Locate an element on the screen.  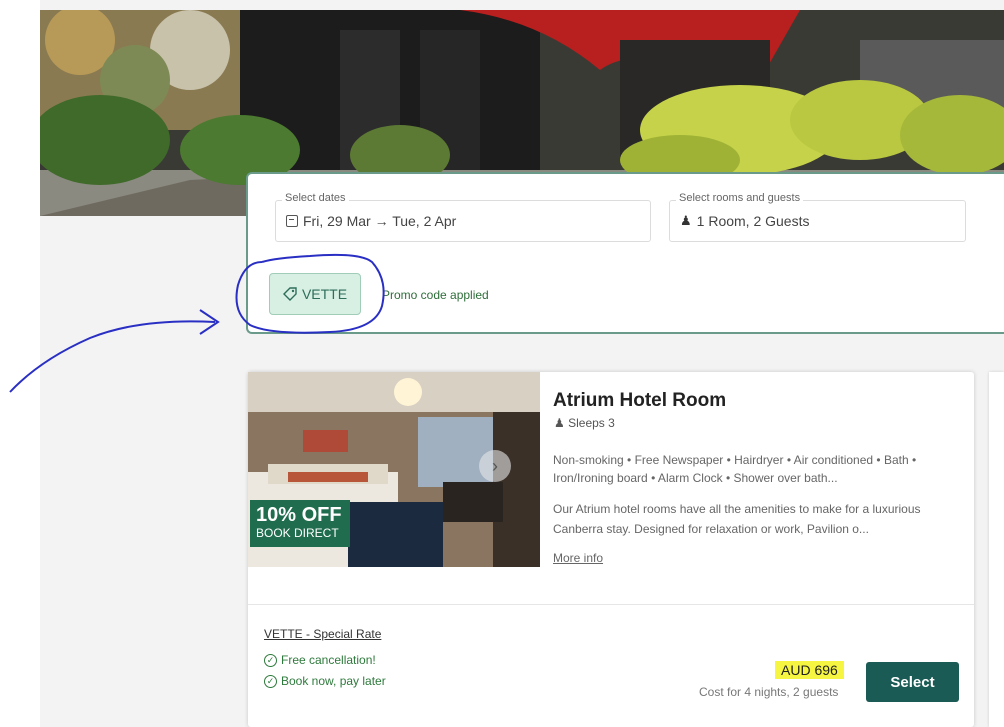
perk-pay-later: ✓ Book now, pay later is located at coordinates (325, 681).